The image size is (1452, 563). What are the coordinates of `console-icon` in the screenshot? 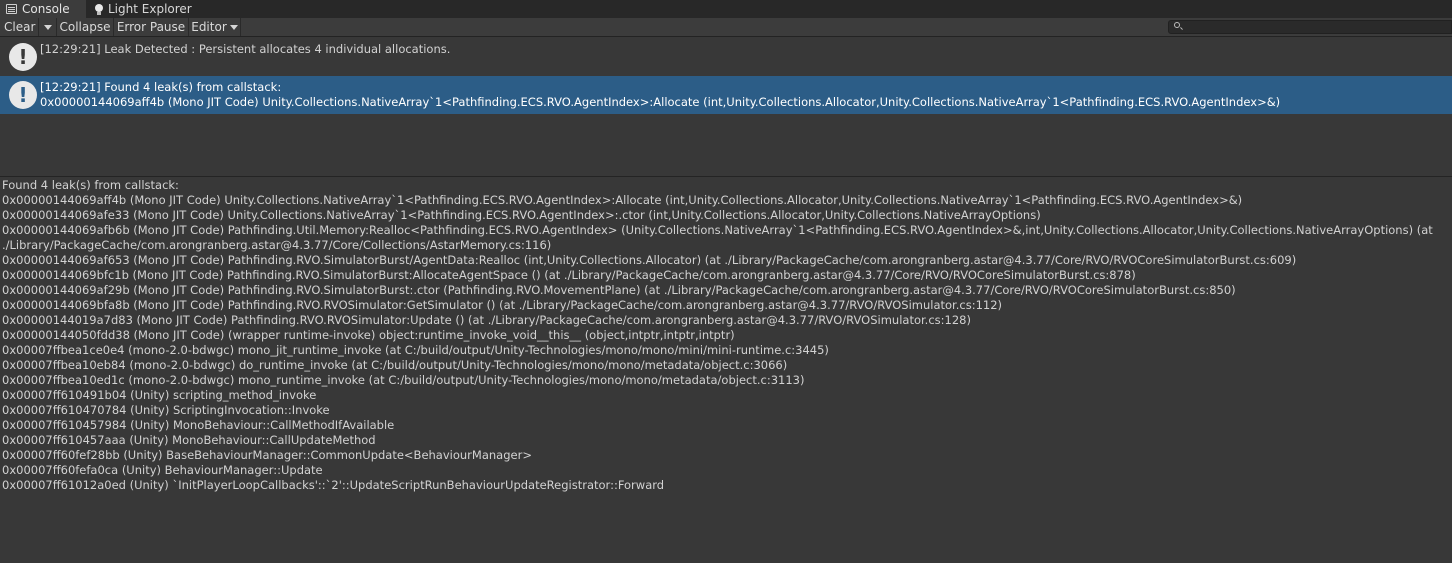 It's located at (11, 9).